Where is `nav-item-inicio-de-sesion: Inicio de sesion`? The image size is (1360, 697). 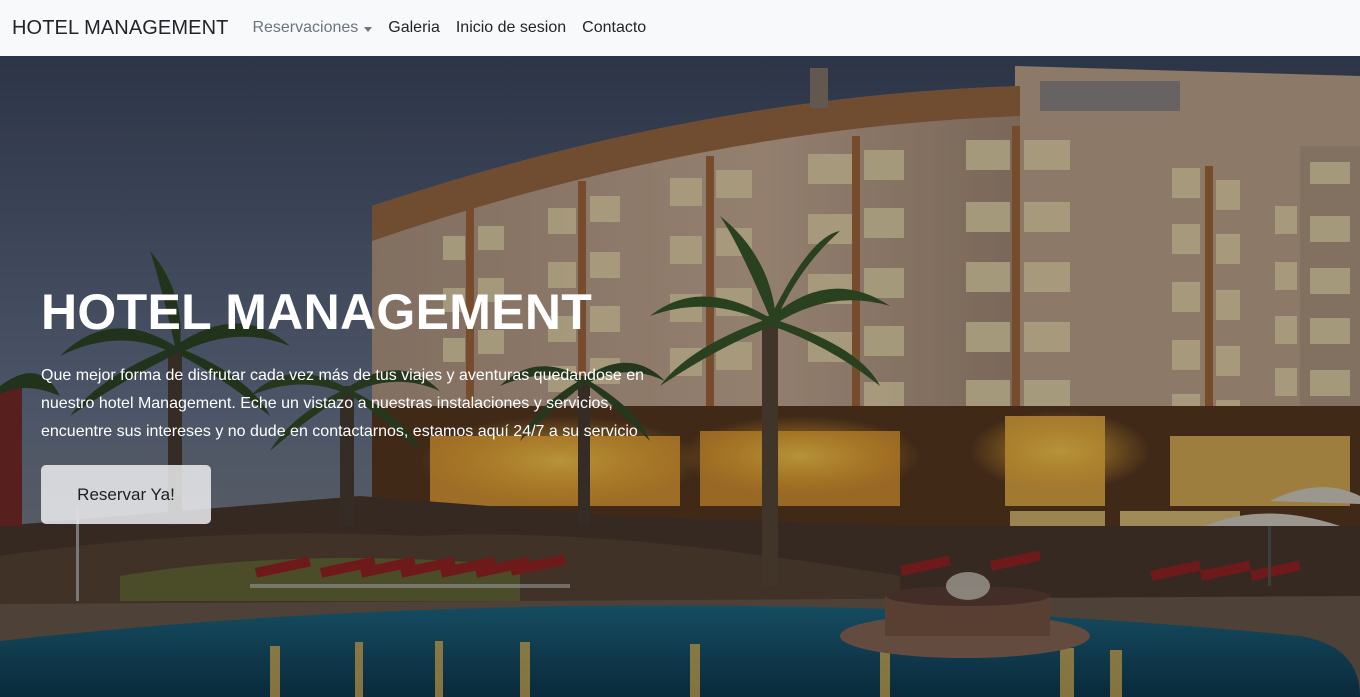 nav-item-inicio-de-sesion: Inicio de sesion is located at coordinates (511, 28).